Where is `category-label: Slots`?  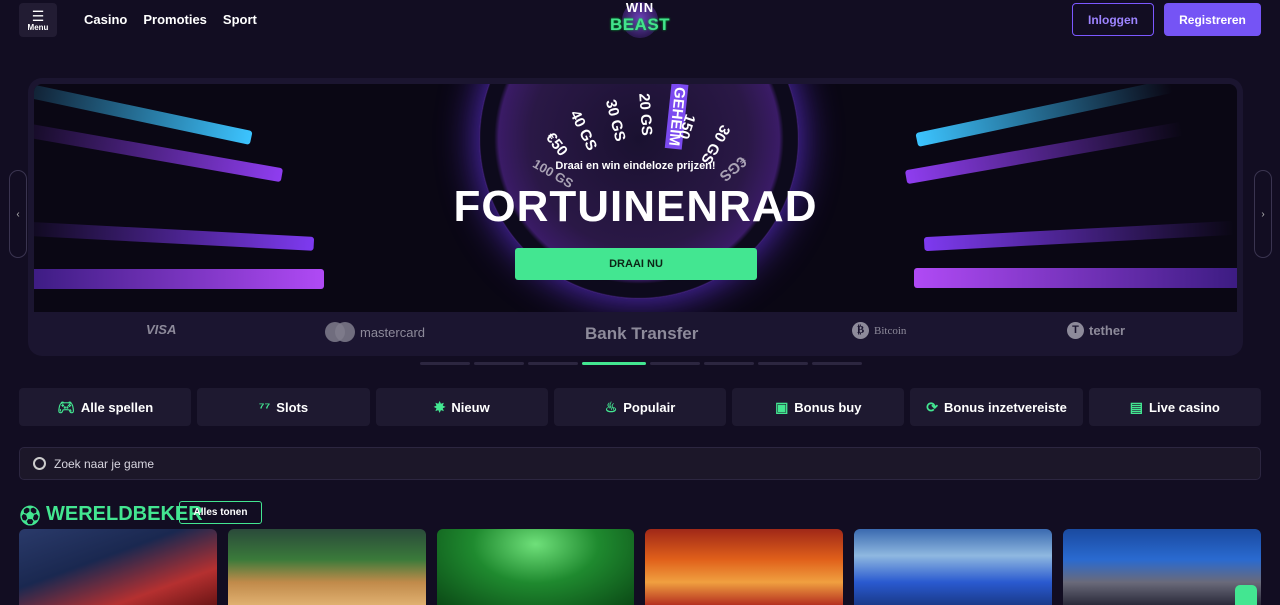
category-label: Slots is located at coordinates (292, 407).